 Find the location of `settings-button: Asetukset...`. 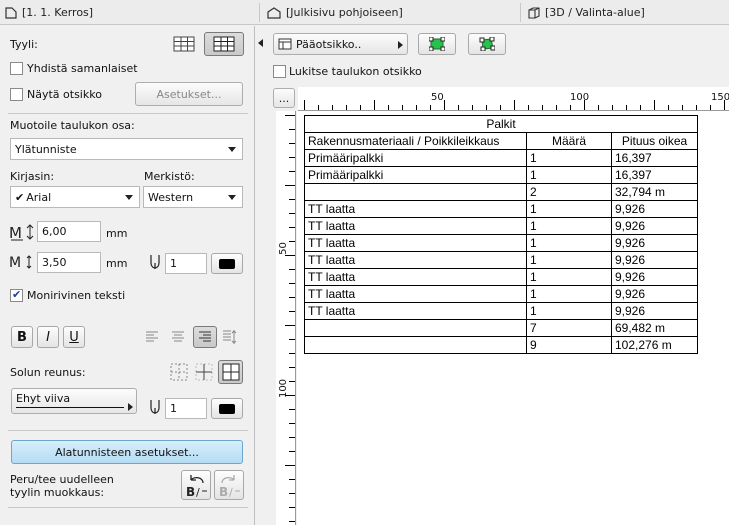

settings-button: Asetukset... is located at coordinates (189, 94).